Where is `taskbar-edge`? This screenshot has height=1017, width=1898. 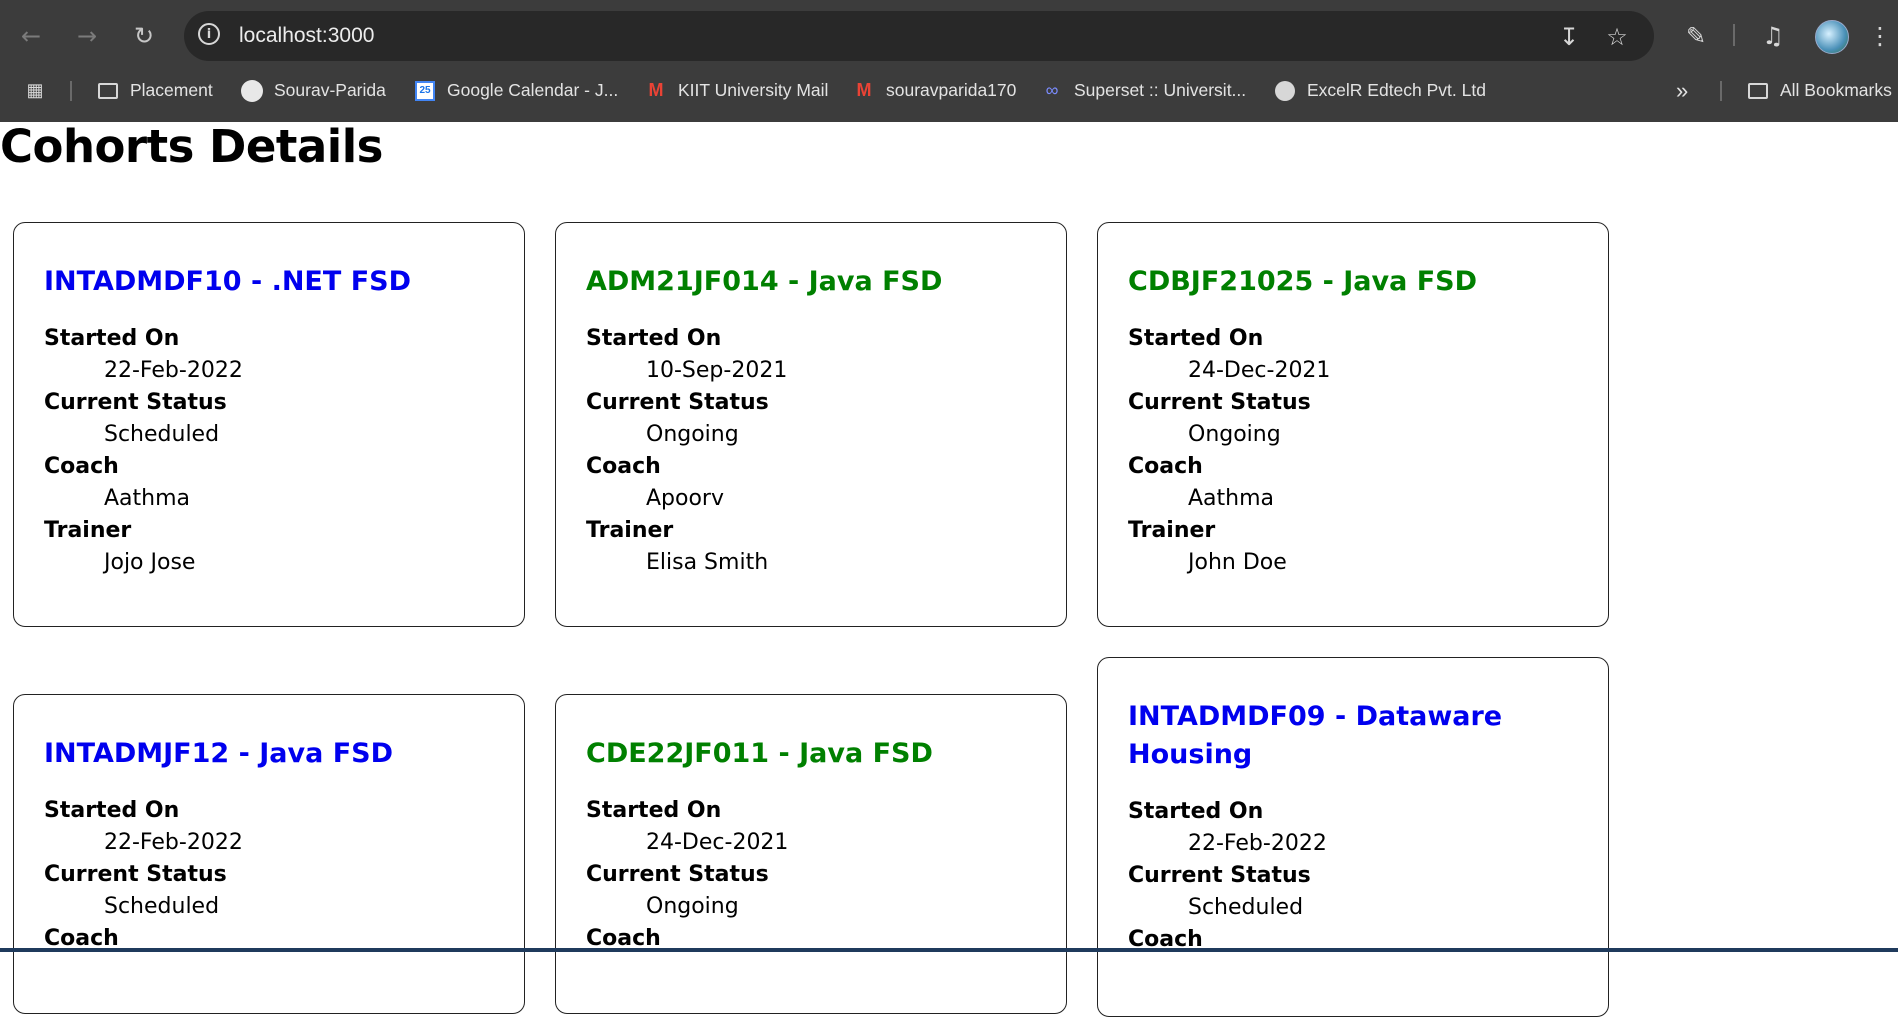 taskbar-edge is located at coordinates (949, 950).